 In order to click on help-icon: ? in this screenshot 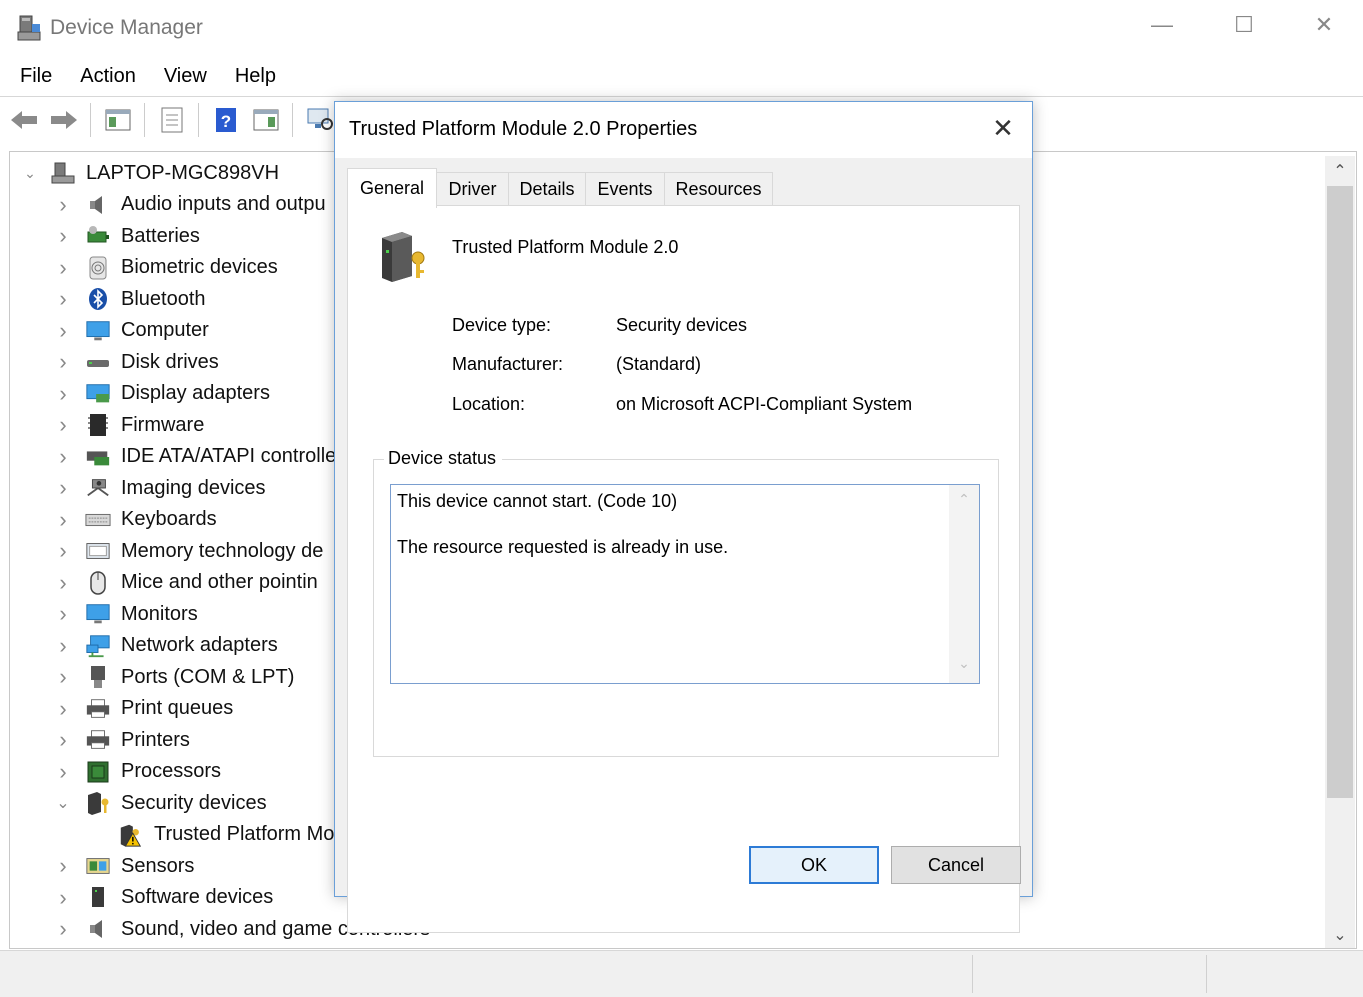, I will do `click(226, 120)`.